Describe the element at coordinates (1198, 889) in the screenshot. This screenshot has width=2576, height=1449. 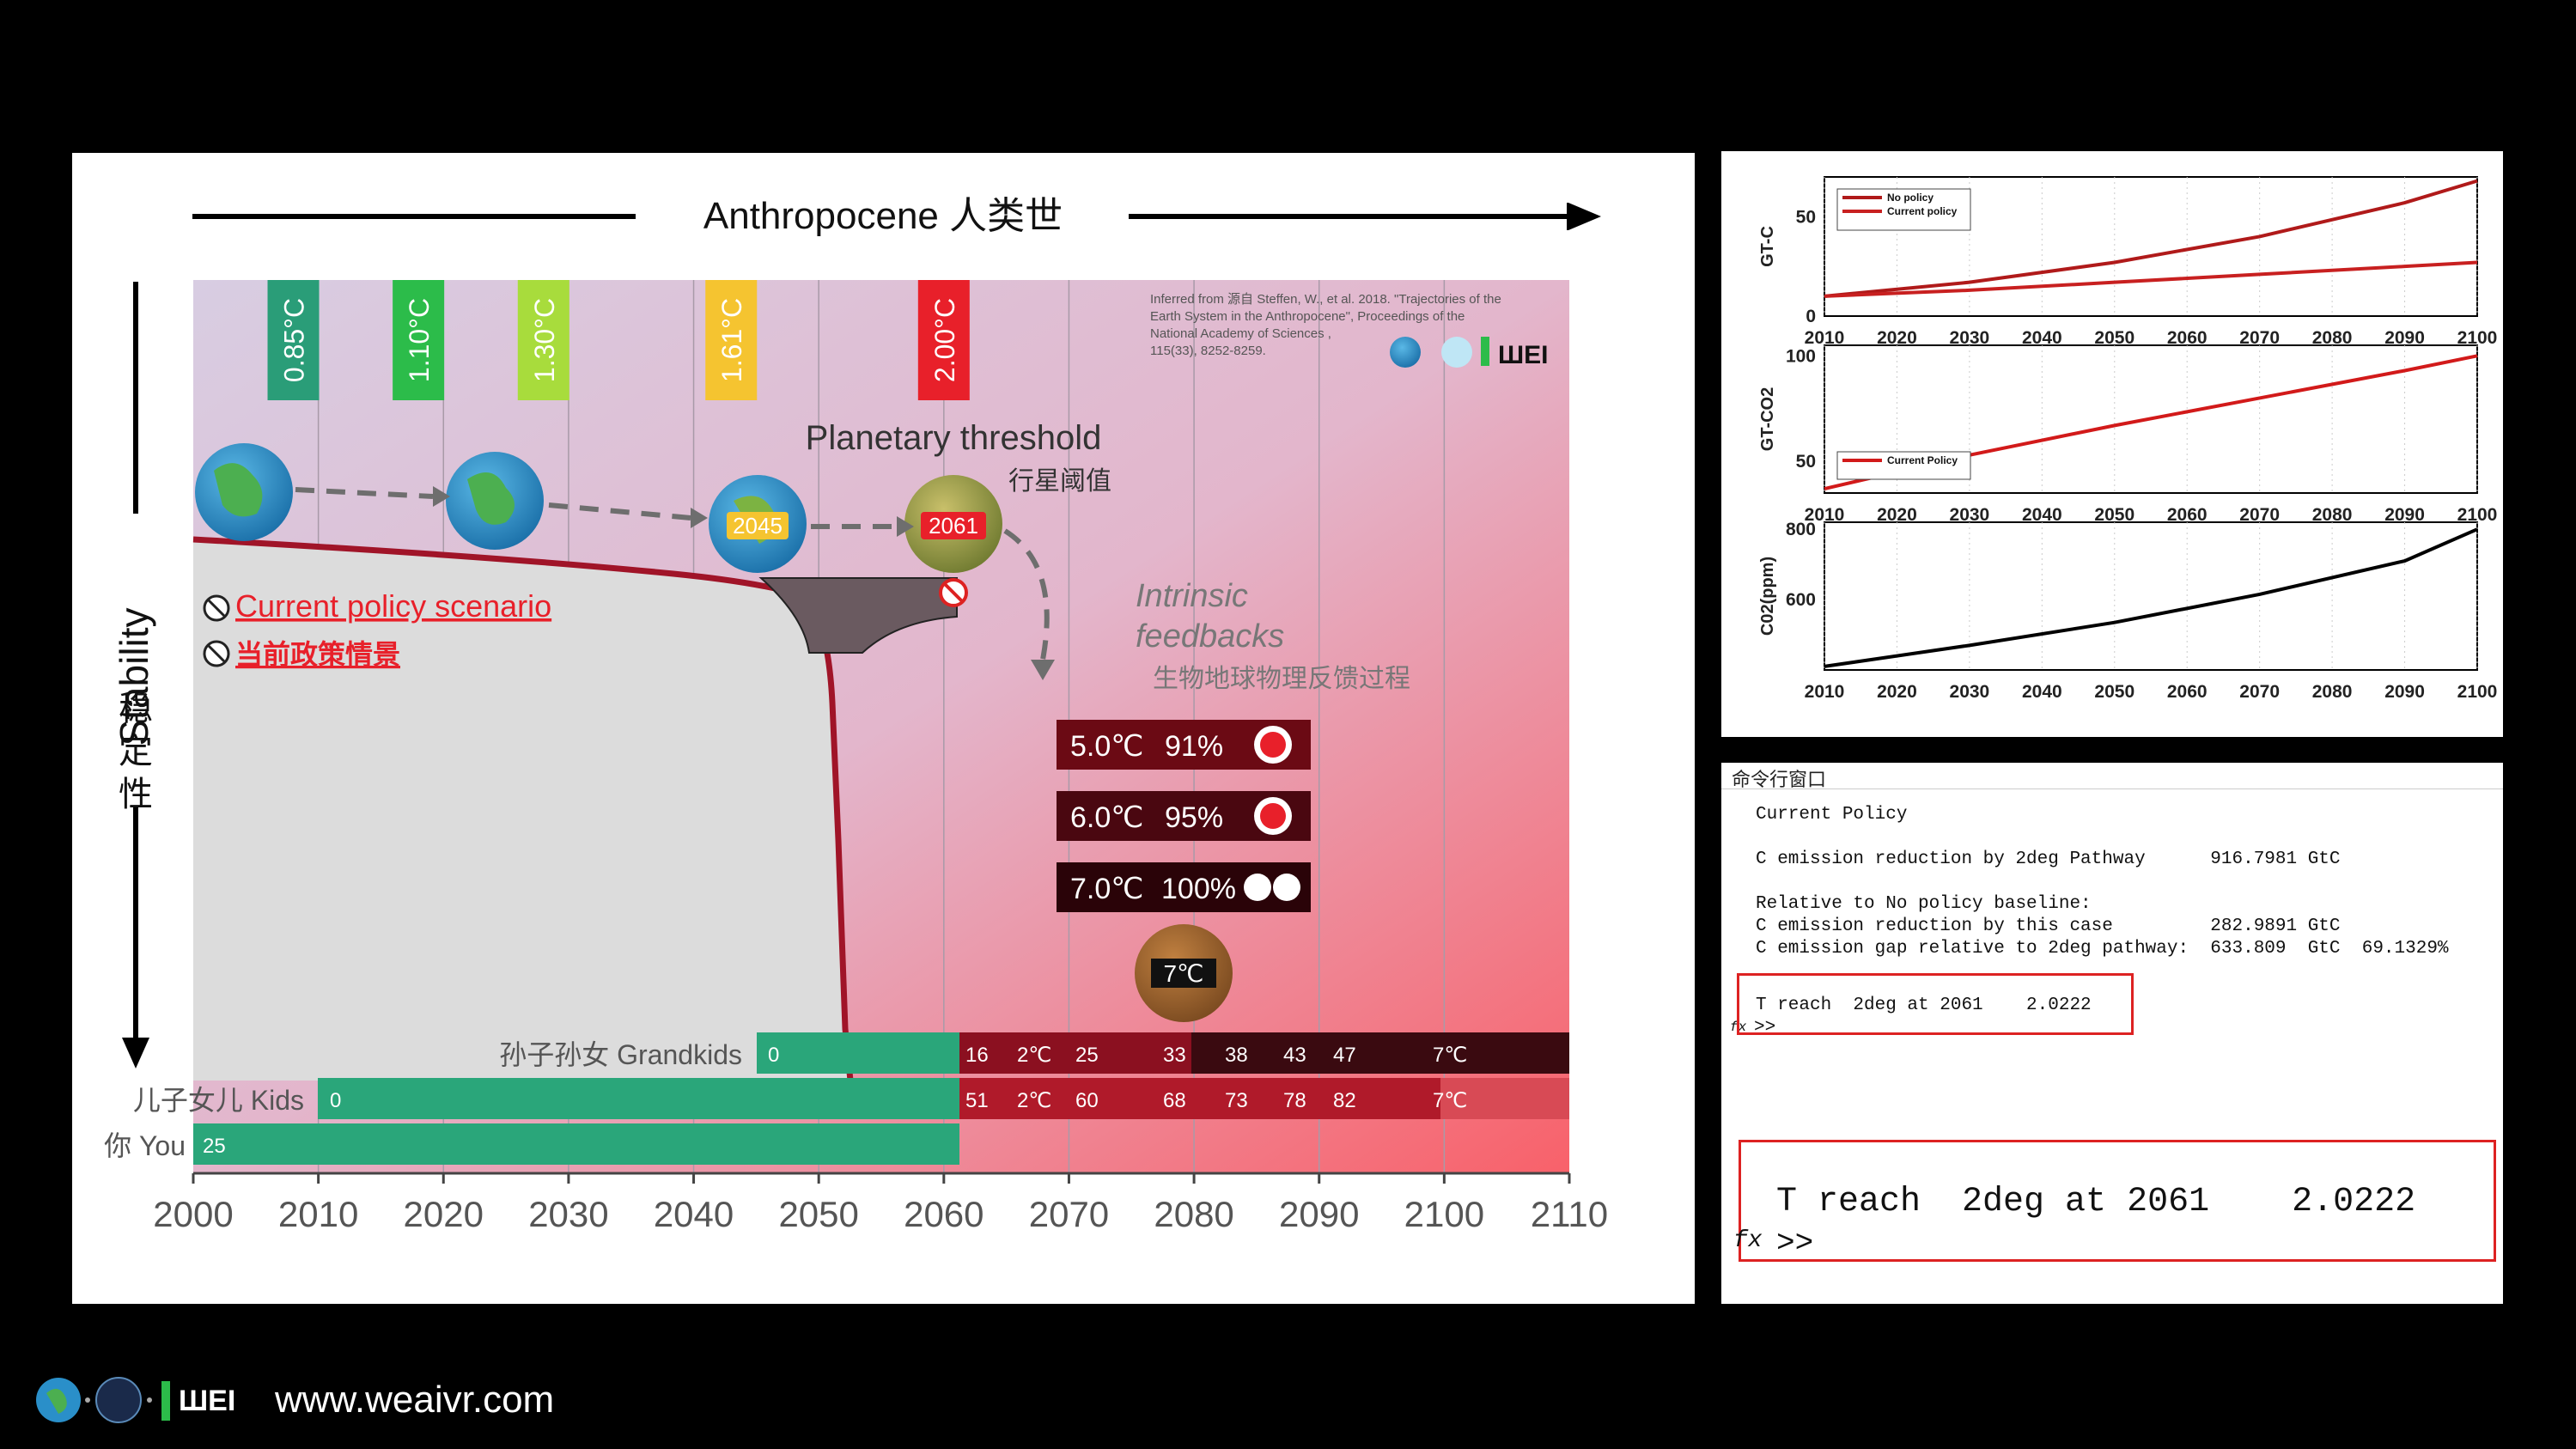
I see `svg-text: 100%` at that location.